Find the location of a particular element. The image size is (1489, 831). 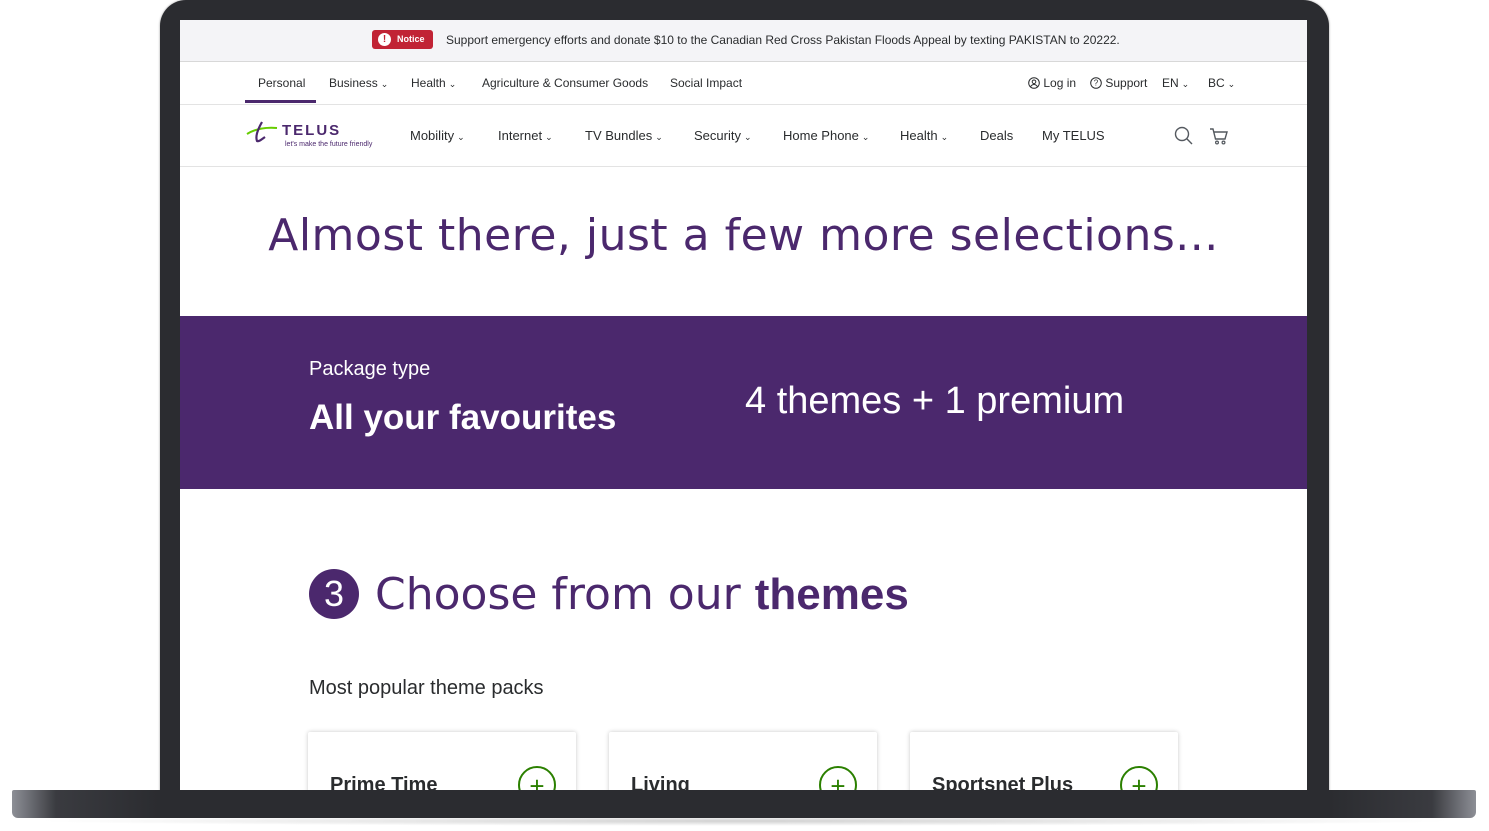

telus-logo-mark is located at coordinates (262, 132).